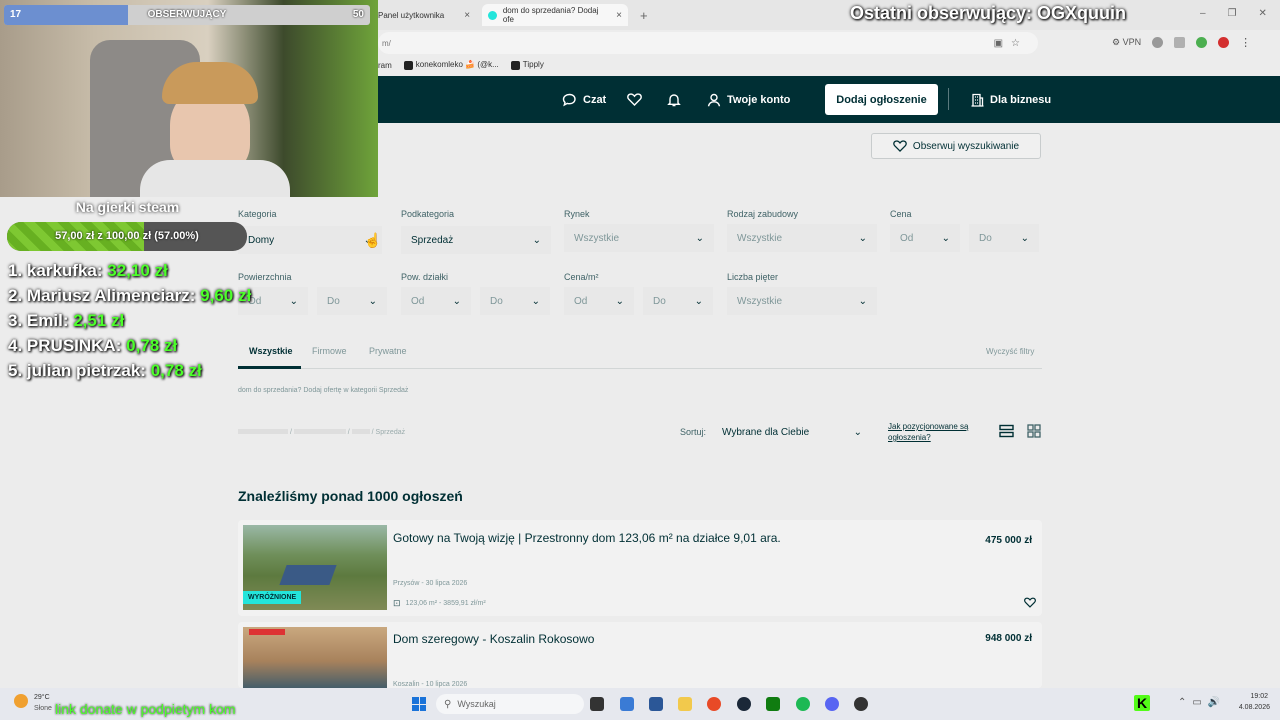 This screenshot has height=720, width=1280. What do you see at coordinates (1008, 540) in the screenshot?
I see `listing-price: 475 000 zł` at bounding box center [1008, 540].